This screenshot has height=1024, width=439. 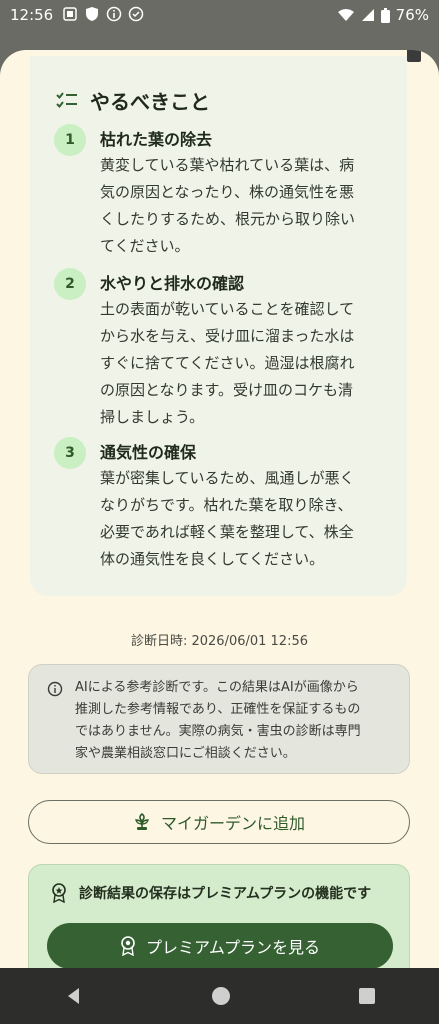 What do you see at coordinates (70, 453) in the screenshot?
I see `task-number-badge: 3` at bounding box center [70, 453].